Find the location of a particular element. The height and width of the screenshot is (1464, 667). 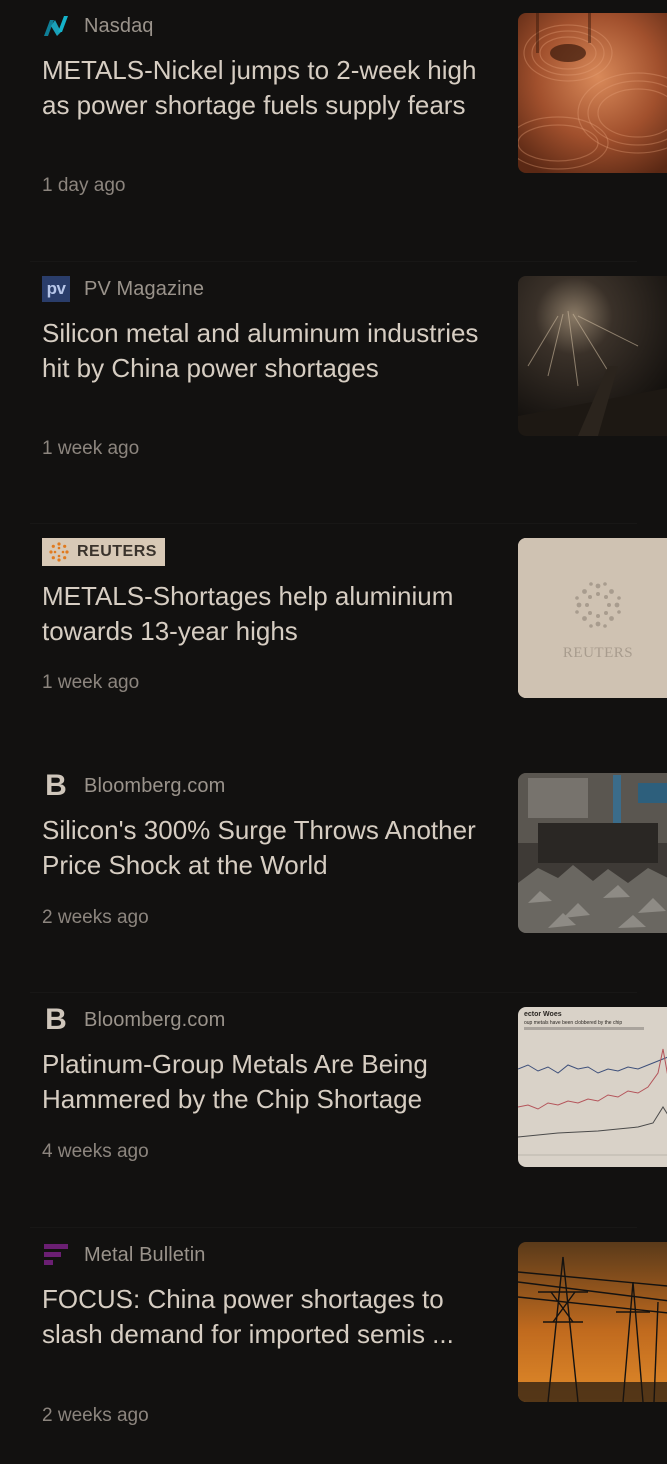

source-name: Metal Bulletin is located at coordinates (145, 1254).